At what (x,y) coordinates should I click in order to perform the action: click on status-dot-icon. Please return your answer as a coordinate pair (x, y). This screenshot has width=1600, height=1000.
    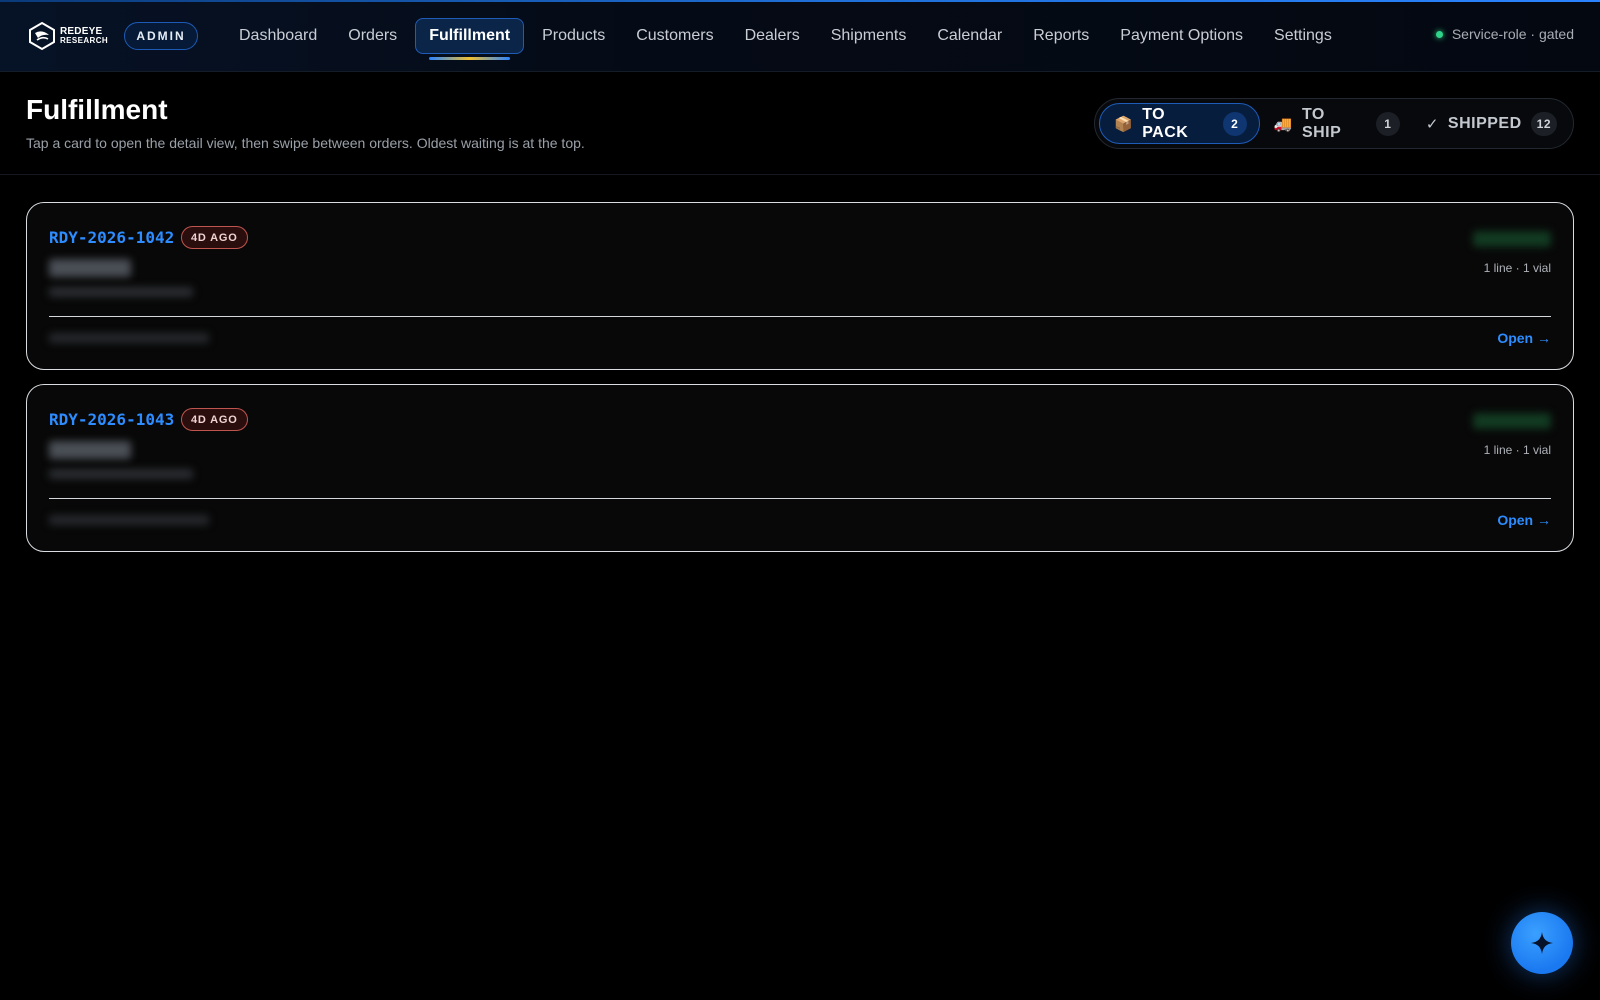
    Looking at the image, I should click on (1439, 34).